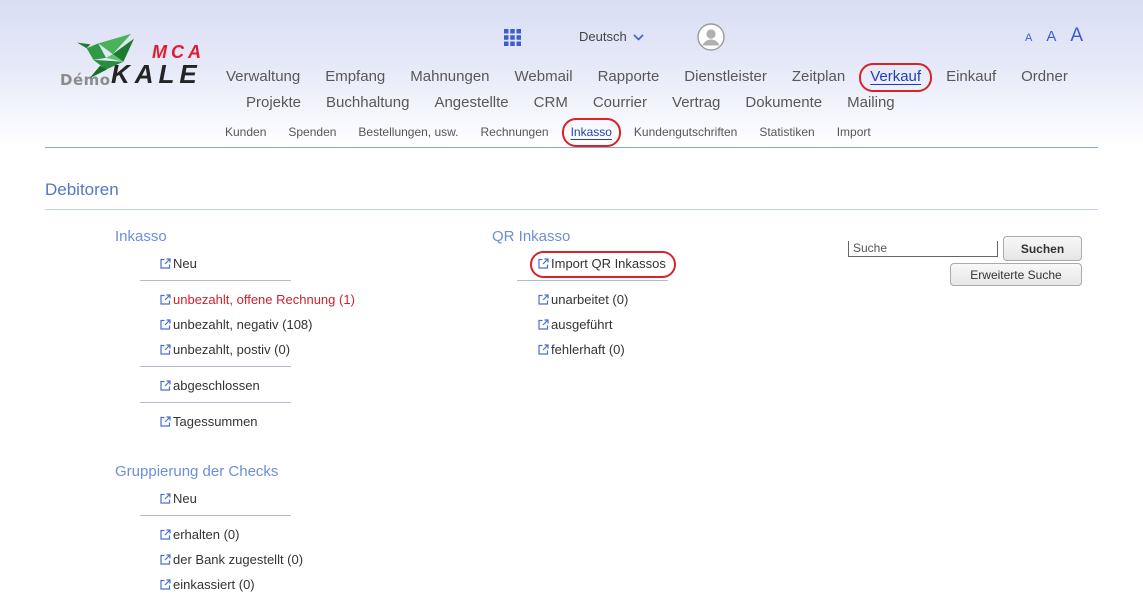 The height and width of the screenshot is (616, 1143). I want to click on search-input, so click(923, 249).